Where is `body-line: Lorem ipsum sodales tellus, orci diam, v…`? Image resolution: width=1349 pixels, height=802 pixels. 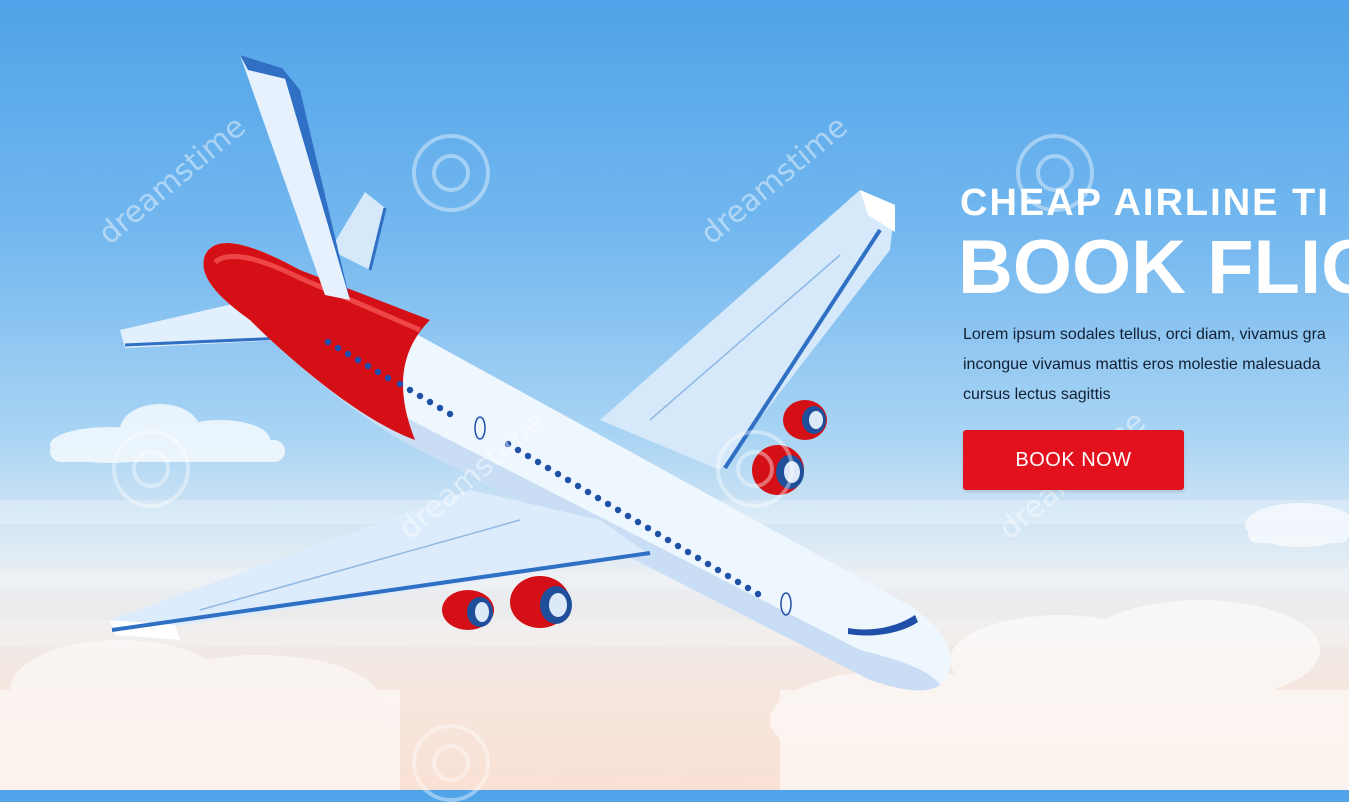
body-line: Lorem ipsum sodales tellus, orci diam, v… is located at coordinates (1144, 334).